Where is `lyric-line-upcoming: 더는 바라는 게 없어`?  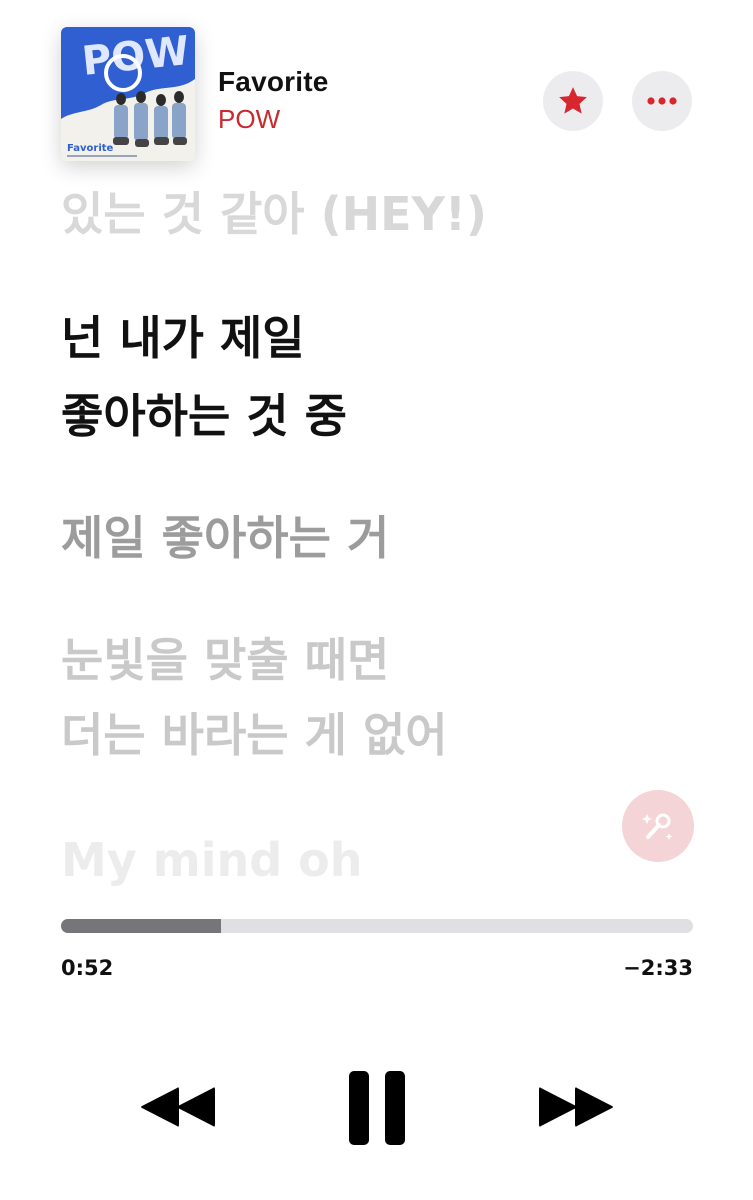 lyric-line-upcoming: 더는 바라는 게 없어 is located at coordinates (254, 735).